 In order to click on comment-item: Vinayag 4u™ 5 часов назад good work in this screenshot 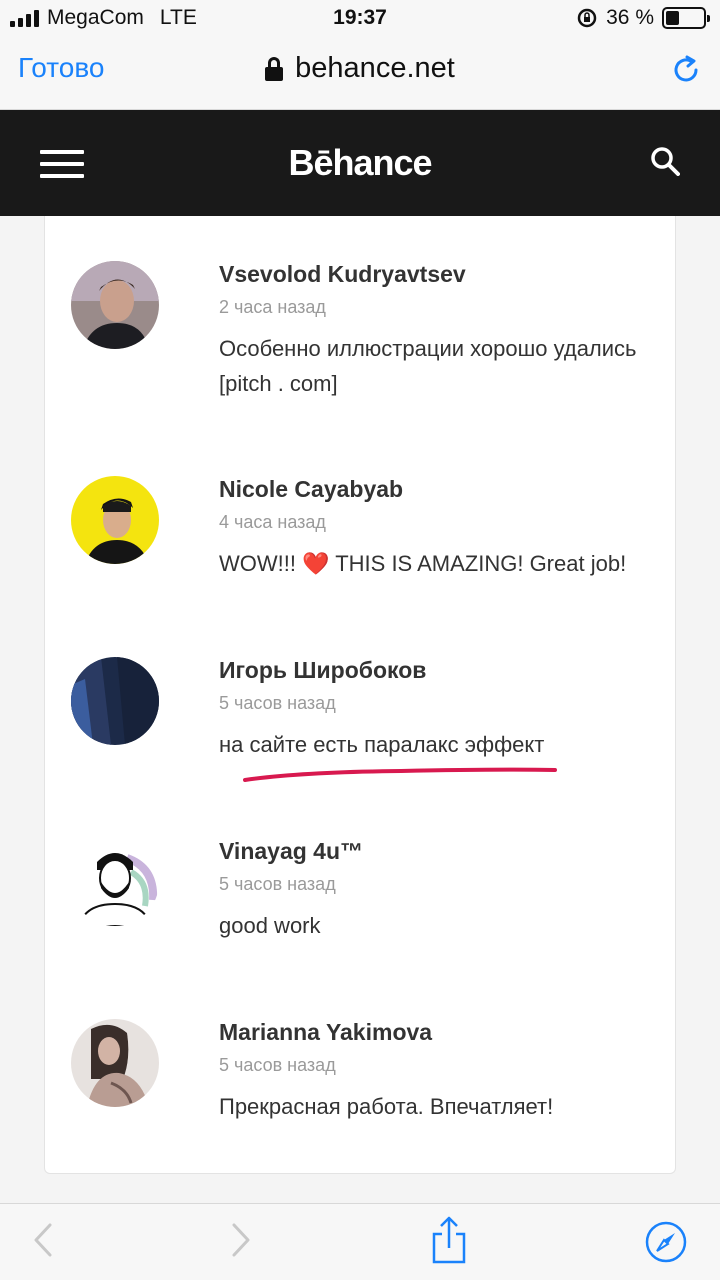, I will do `click(361, 893)`.